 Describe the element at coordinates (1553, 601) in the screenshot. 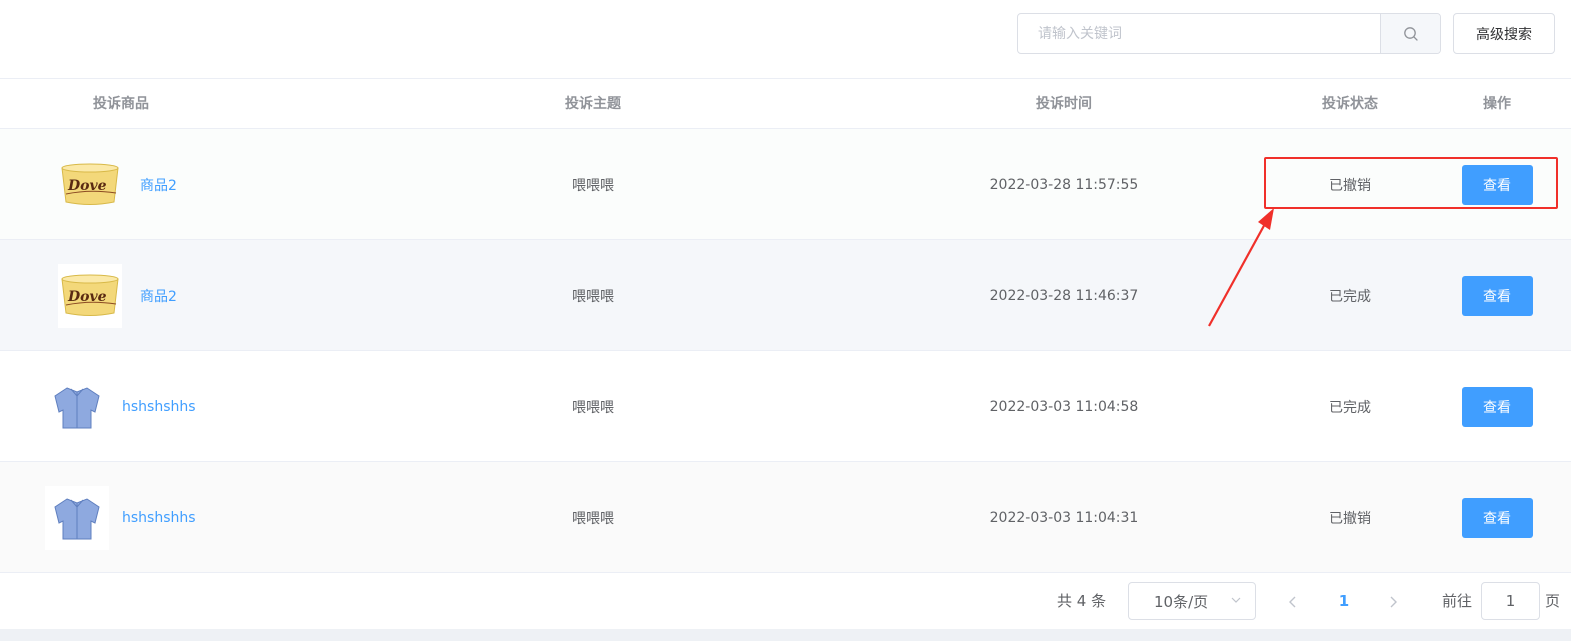

I see `goto-suffix: 页` at that location.